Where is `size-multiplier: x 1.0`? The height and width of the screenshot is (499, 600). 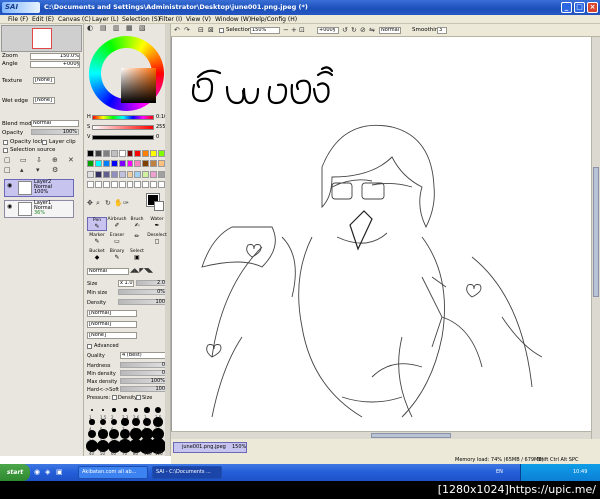
size-multiplier: x 1.0 is located at coordinates (126, 283).